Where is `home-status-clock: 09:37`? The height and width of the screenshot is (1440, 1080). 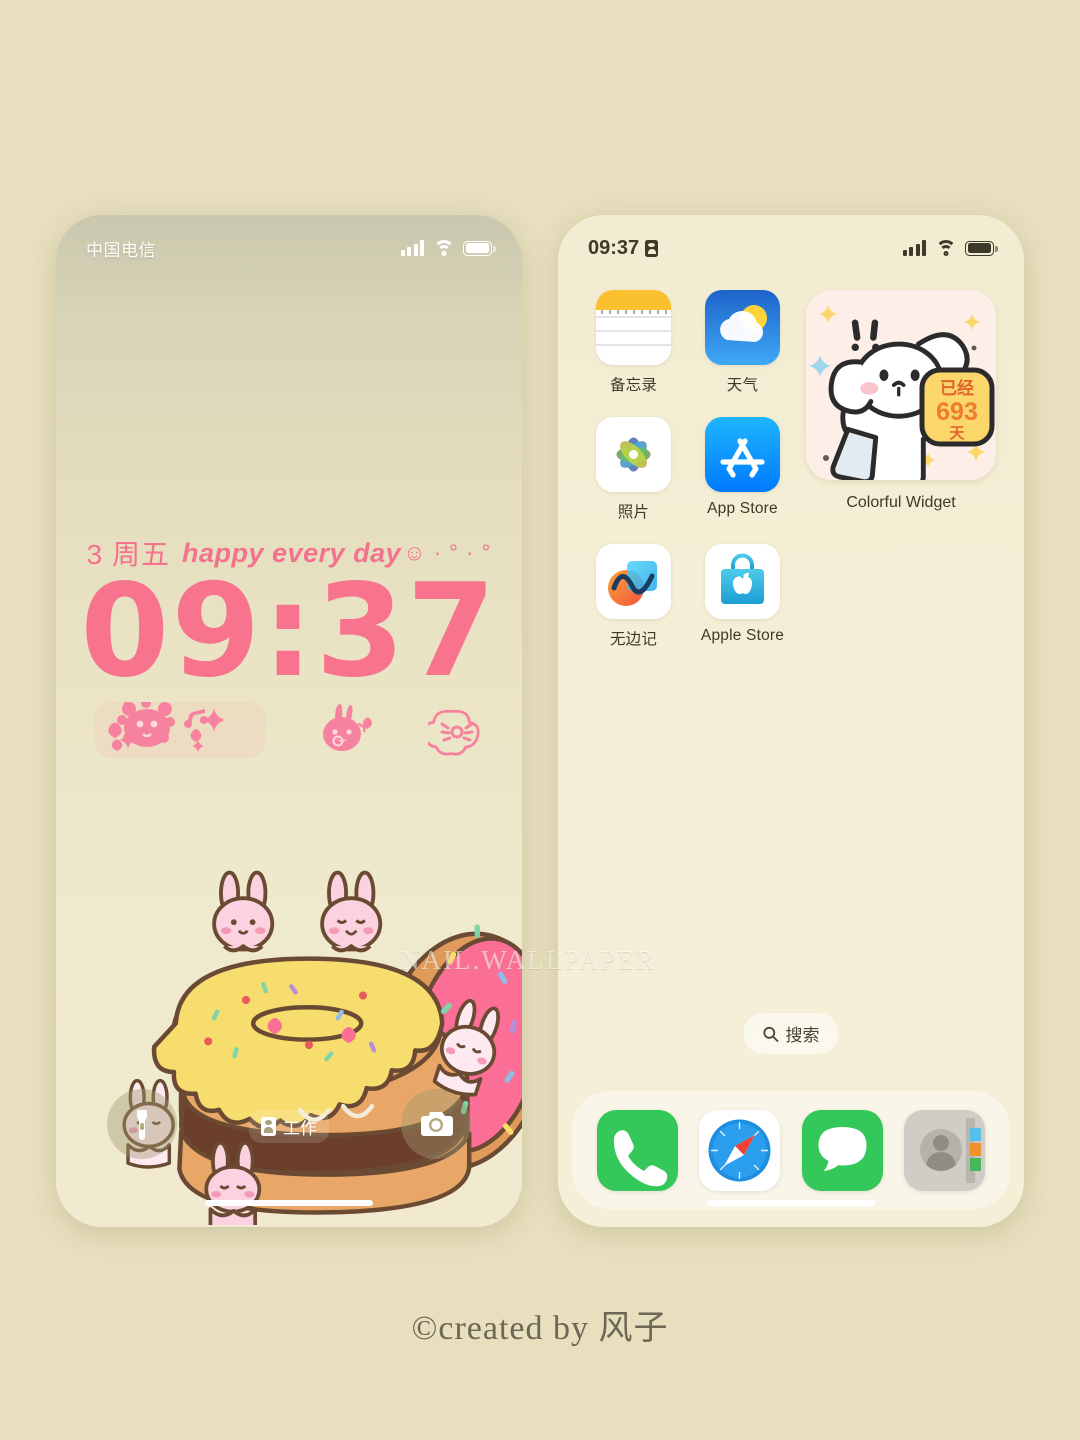 home-status-clock: 09:37 is located at coordinates (623, 248).